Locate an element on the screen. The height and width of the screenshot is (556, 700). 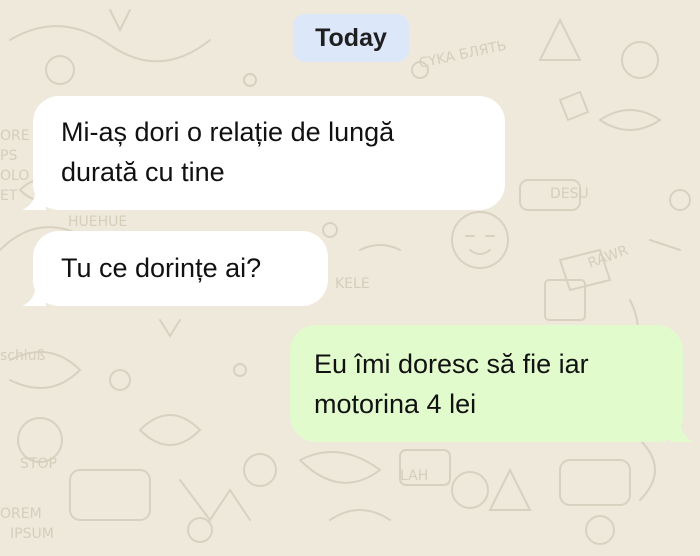
message-text-line: Tu ce dorințe ai? is located at coordinates (161, 268).